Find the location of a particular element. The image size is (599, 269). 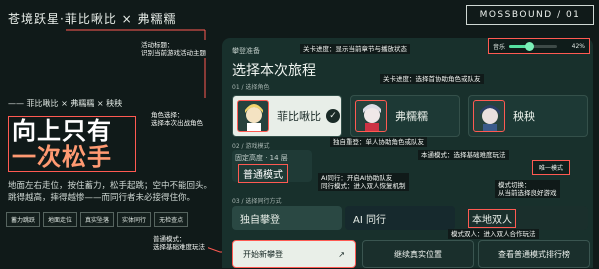

slogan-line-1: 向上只有 is located at coordinates (62, 131).